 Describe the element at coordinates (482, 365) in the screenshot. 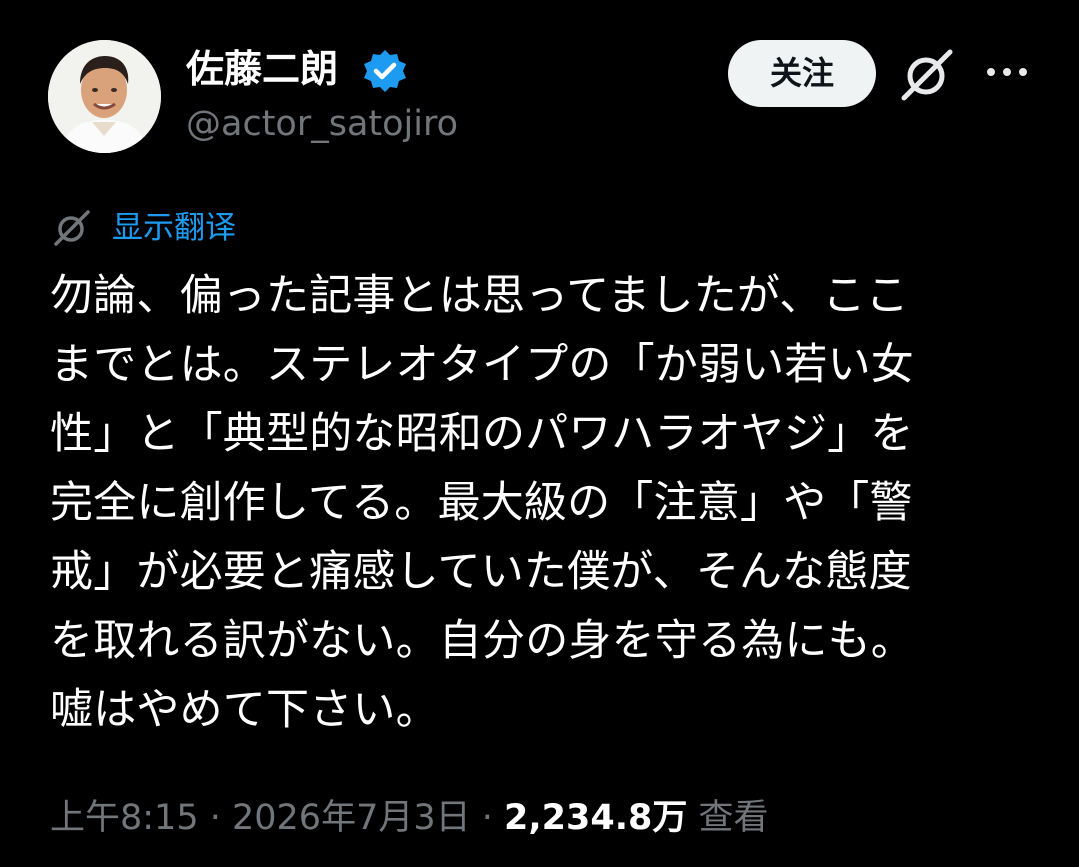

I see `tweet-line: までとは。ステレオタイプの「か弱い若い女` at that location.